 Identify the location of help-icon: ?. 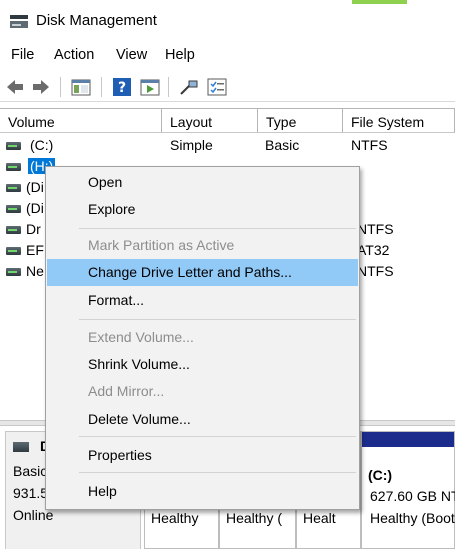
(122, 87).